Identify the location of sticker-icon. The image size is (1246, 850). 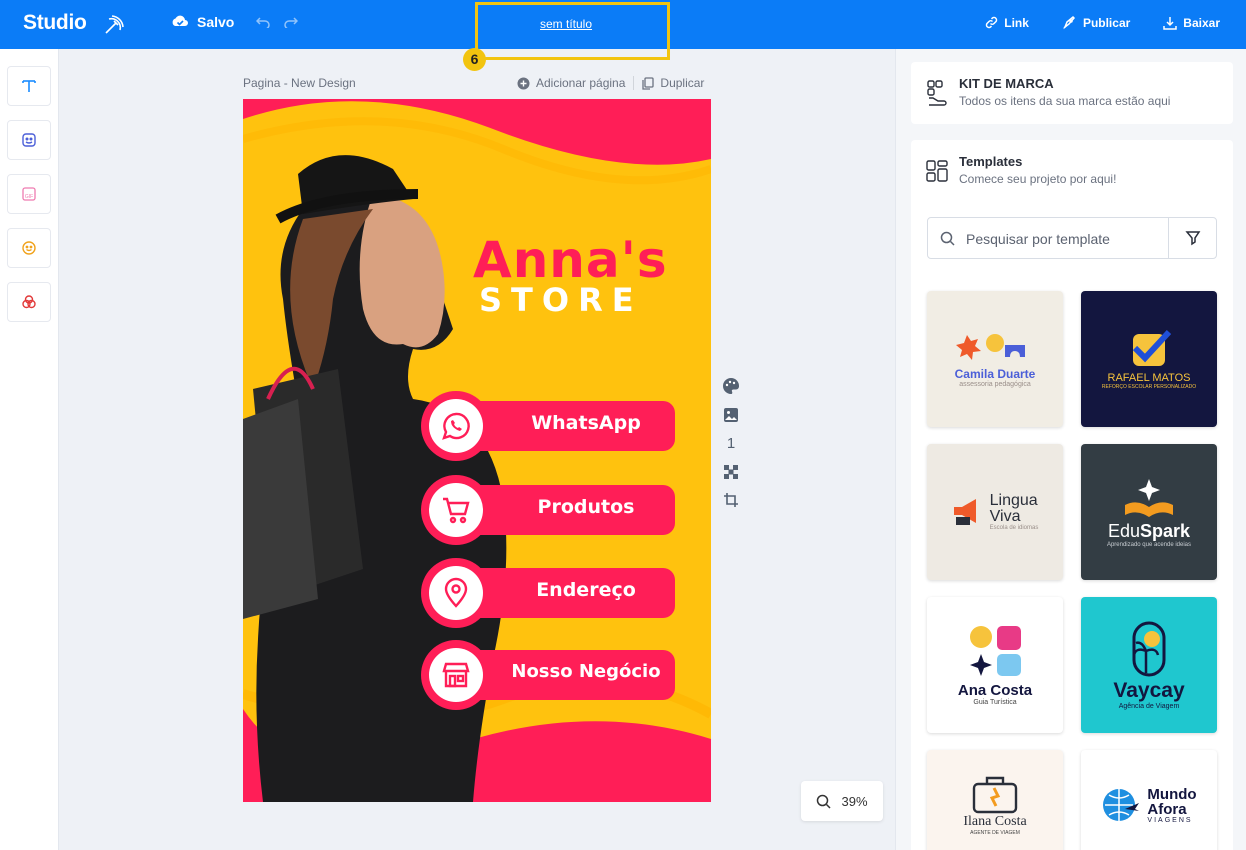
(29, 140).